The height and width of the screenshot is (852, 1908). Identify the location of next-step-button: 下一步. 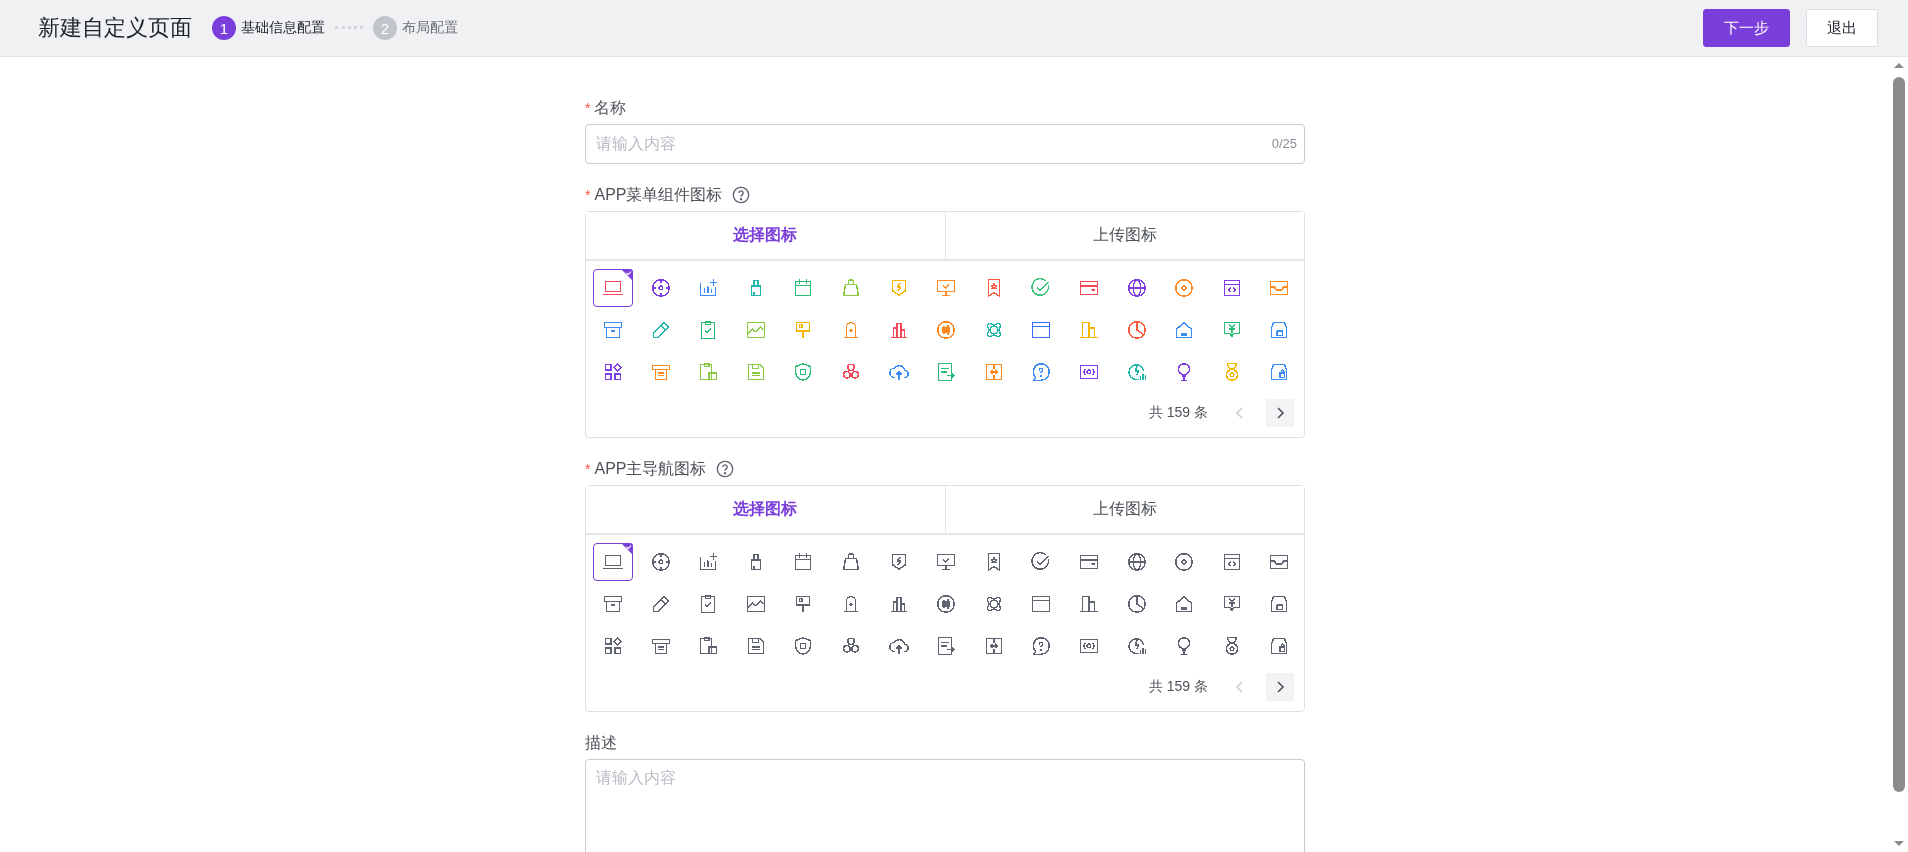
(1746, 28).